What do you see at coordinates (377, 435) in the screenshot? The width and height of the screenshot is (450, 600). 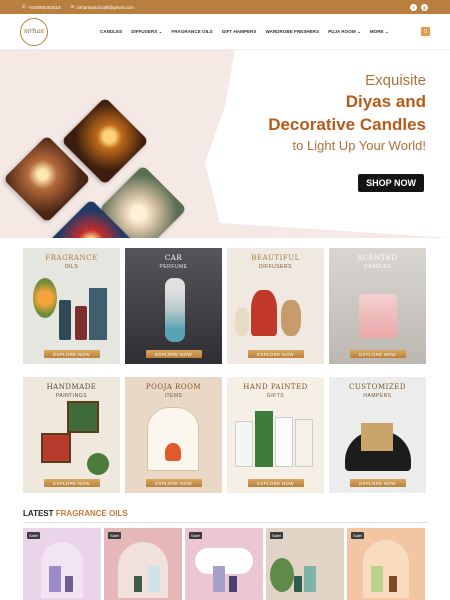 I see `category-card-customized-hampers: CUSTOMIZED HAMPERS EXPLORE NOW` at bounding box center [377, 435].